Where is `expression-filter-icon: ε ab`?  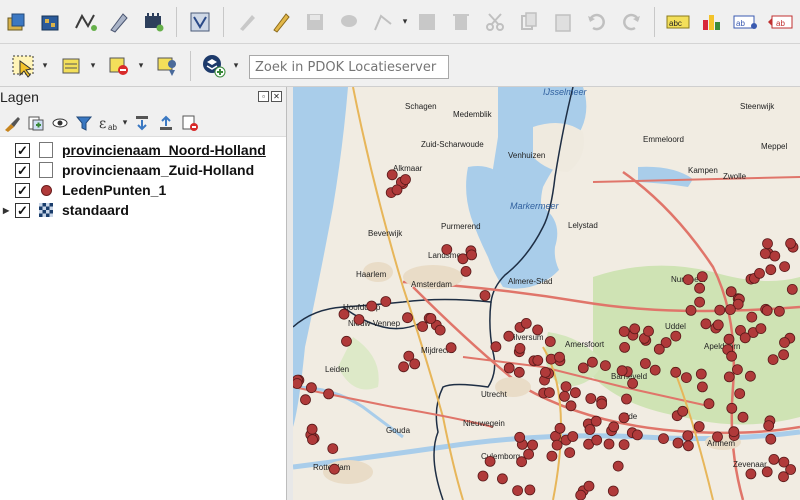
expression-filter-icon: ε ab is located at coordinates (108, 123).